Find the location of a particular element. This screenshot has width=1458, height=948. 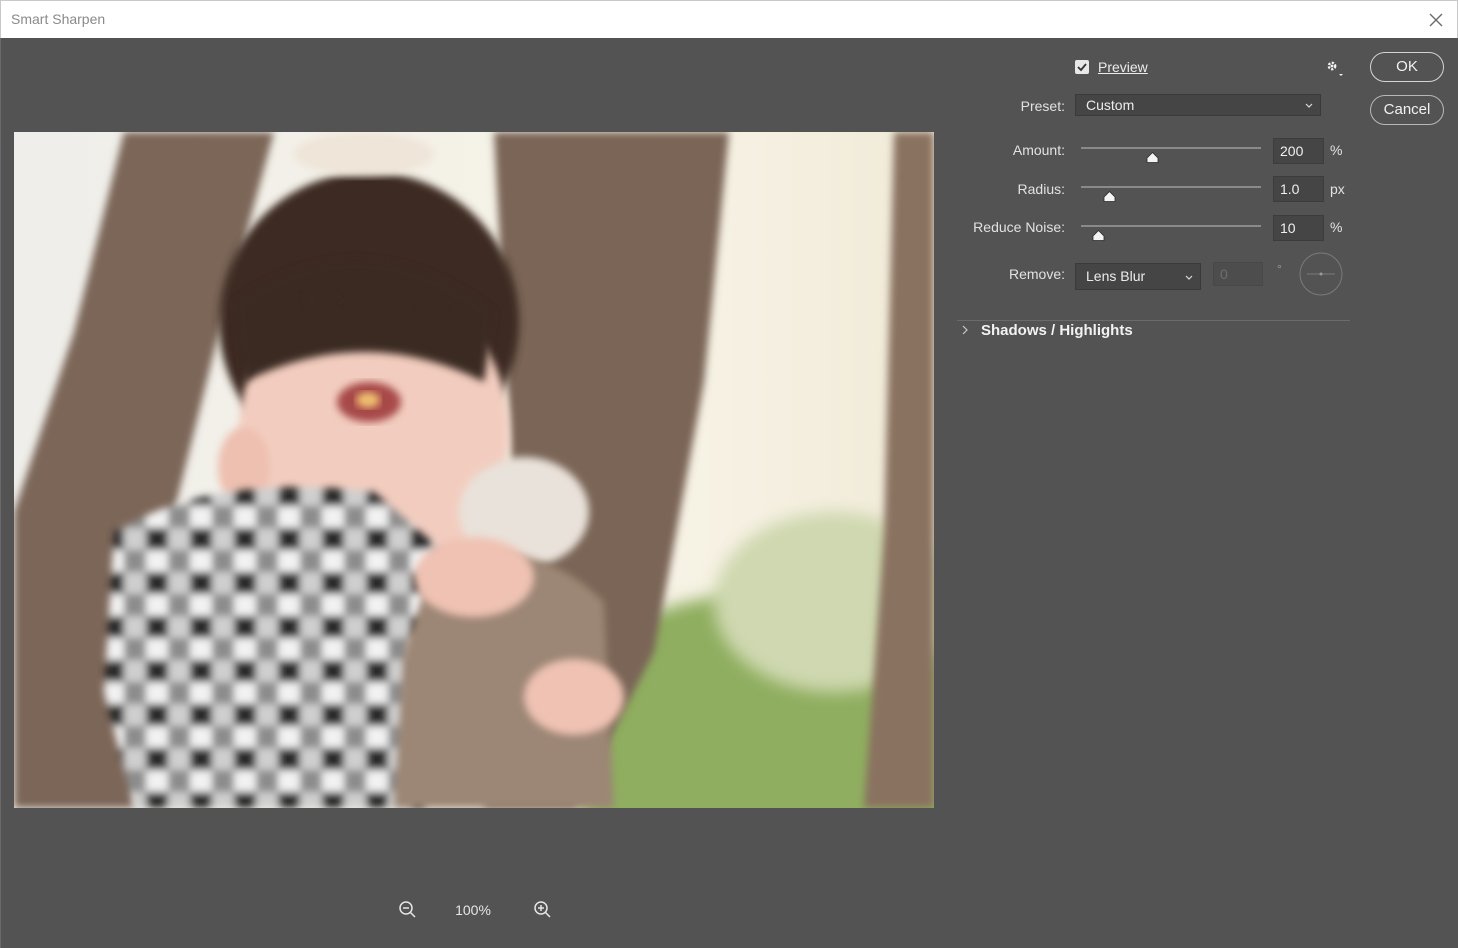

angle-dial-icon is located at coordinates (1321, 274).